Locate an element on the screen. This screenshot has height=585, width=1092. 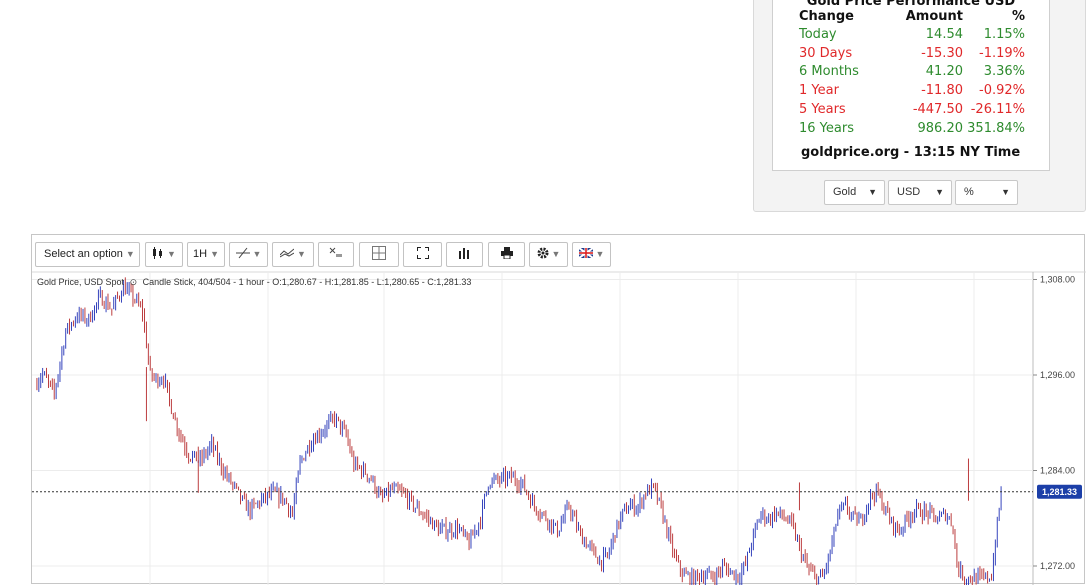
performance-percent: 1.15% is located at coordinates (1004, 34).